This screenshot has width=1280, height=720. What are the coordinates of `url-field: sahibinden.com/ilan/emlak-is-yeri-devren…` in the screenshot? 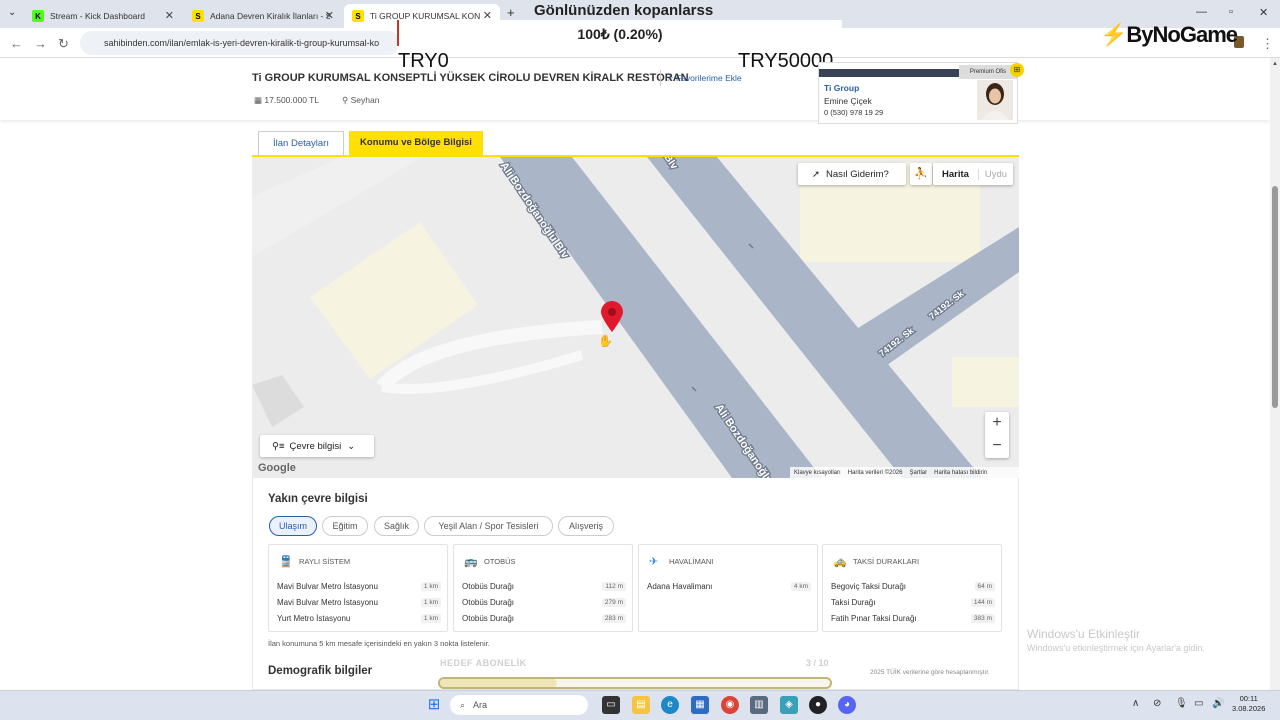 It's located at (240, 43).